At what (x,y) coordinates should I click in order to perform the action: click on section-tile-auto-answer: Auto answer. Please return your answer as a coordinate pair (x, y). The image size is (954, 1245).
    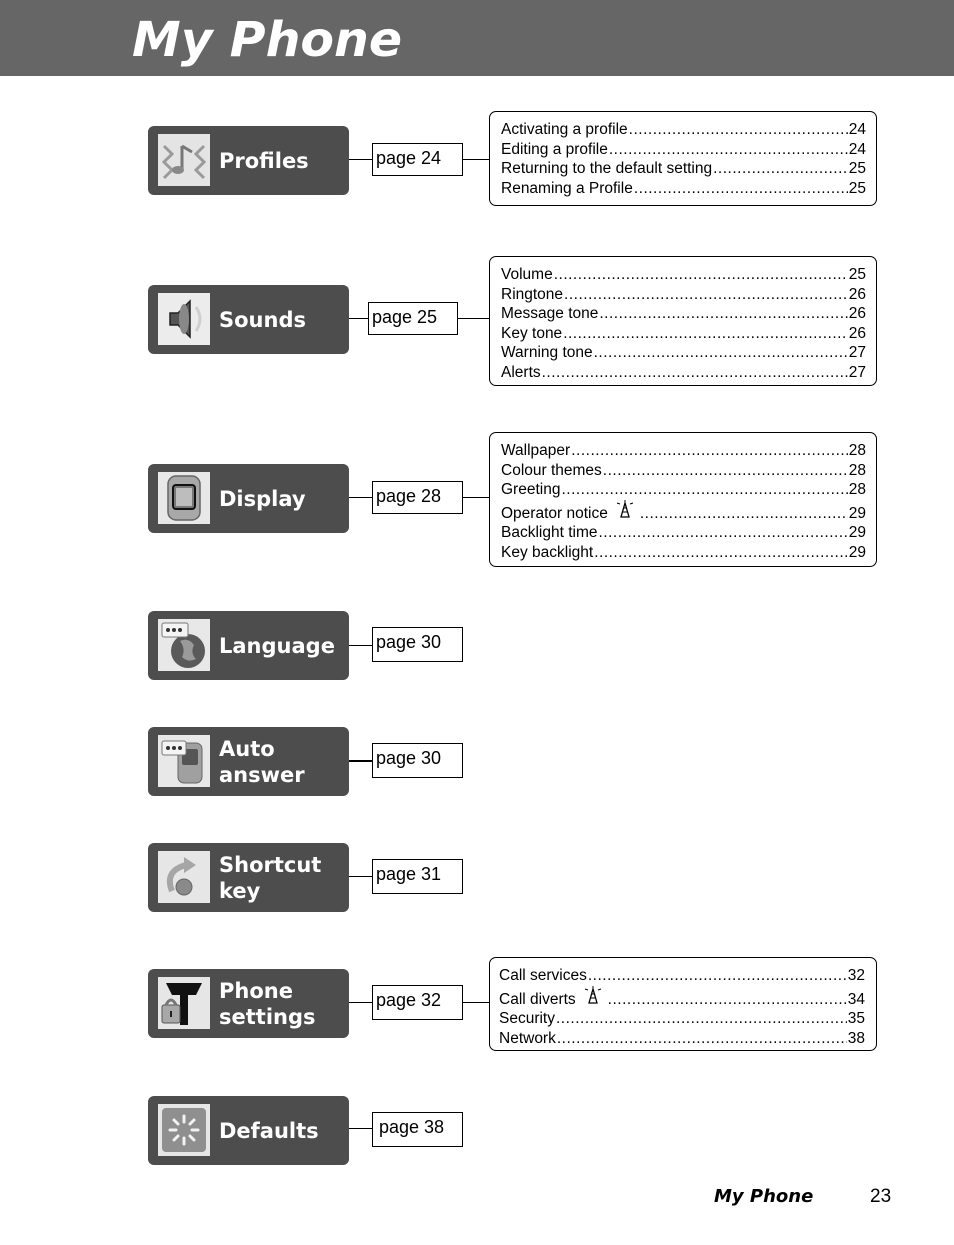
    Looking at the image, I should click on (248, 761).